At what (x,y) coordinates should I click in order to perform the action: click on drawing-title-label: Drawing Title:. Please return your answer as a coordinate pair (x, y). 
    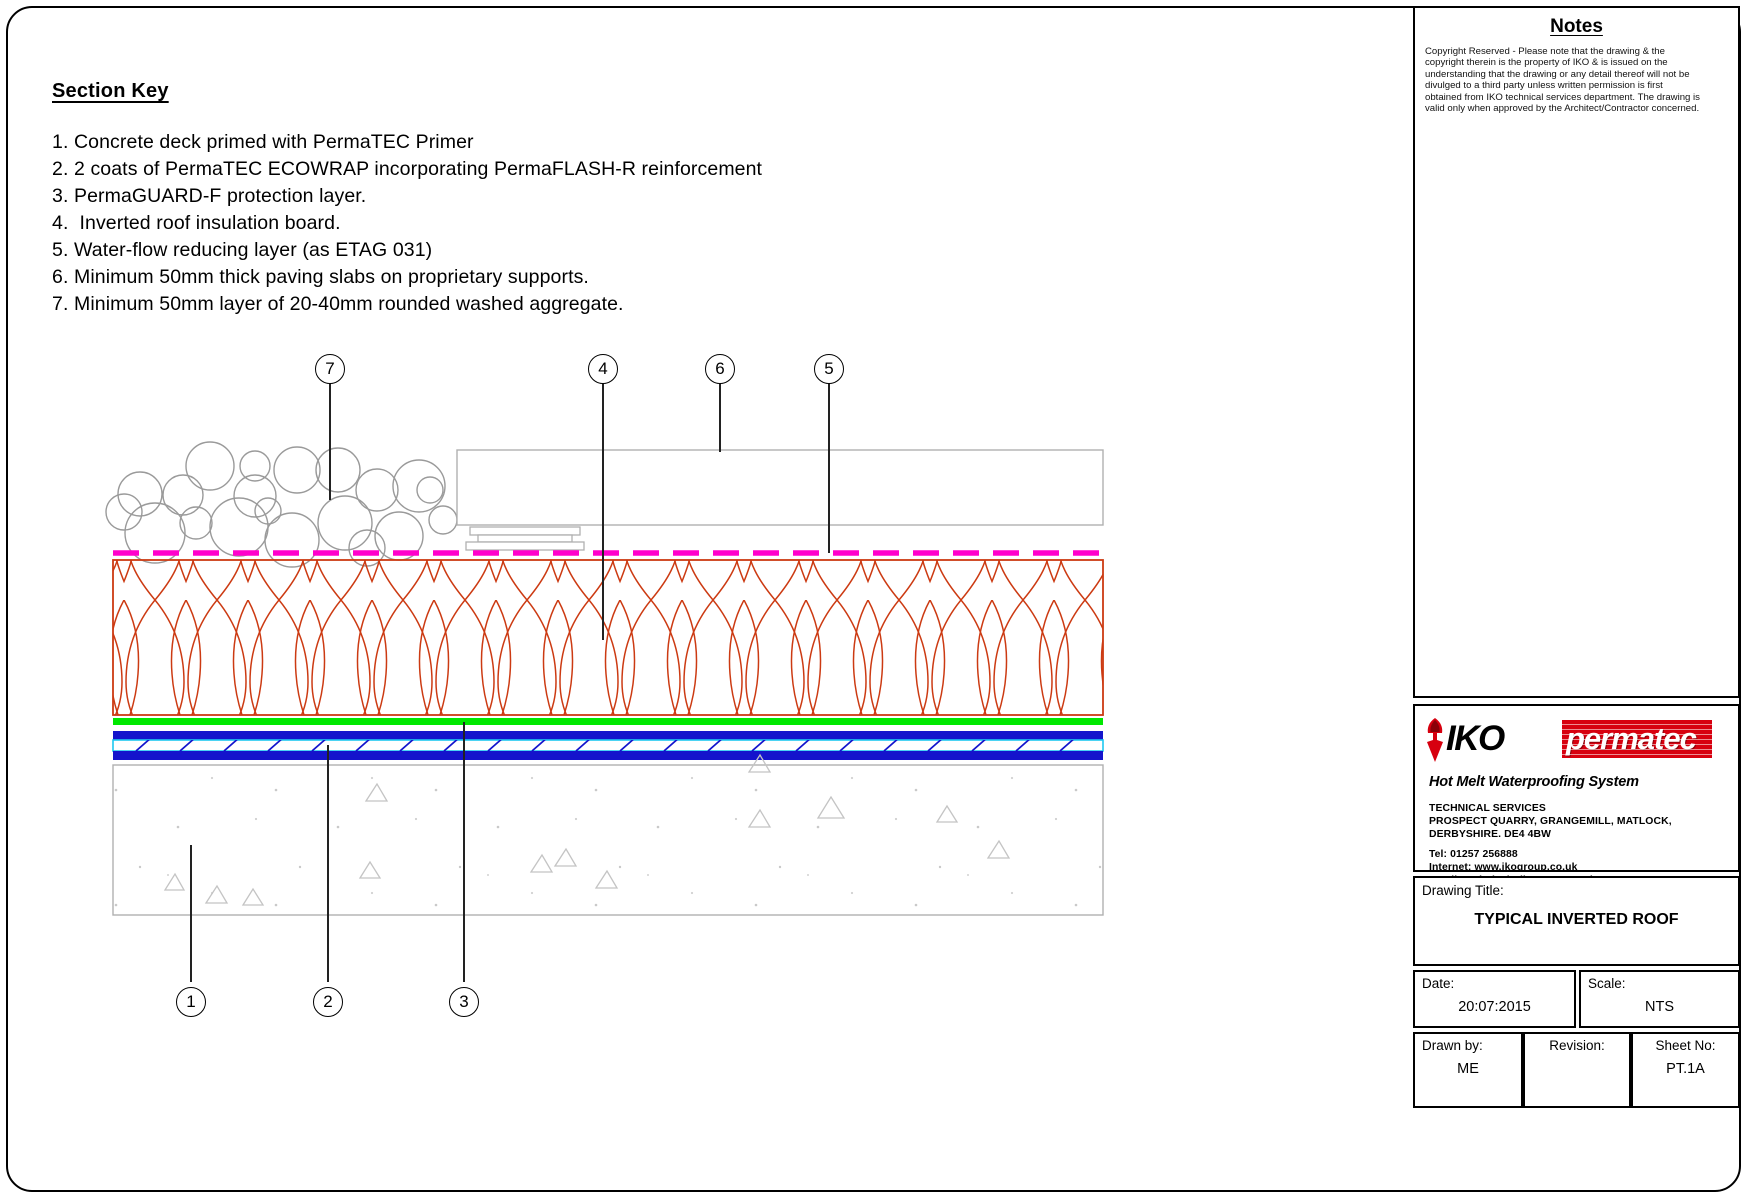
    Looking at the image, I should click on (1463, 890).